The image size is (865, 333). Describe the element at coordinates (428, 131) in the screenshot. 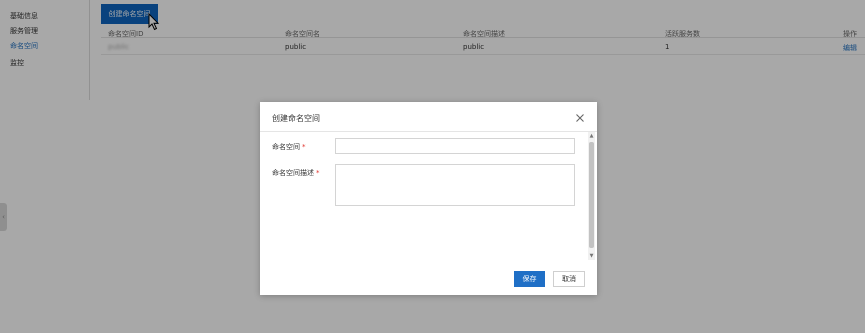

I see `dialog-divider` at that location.